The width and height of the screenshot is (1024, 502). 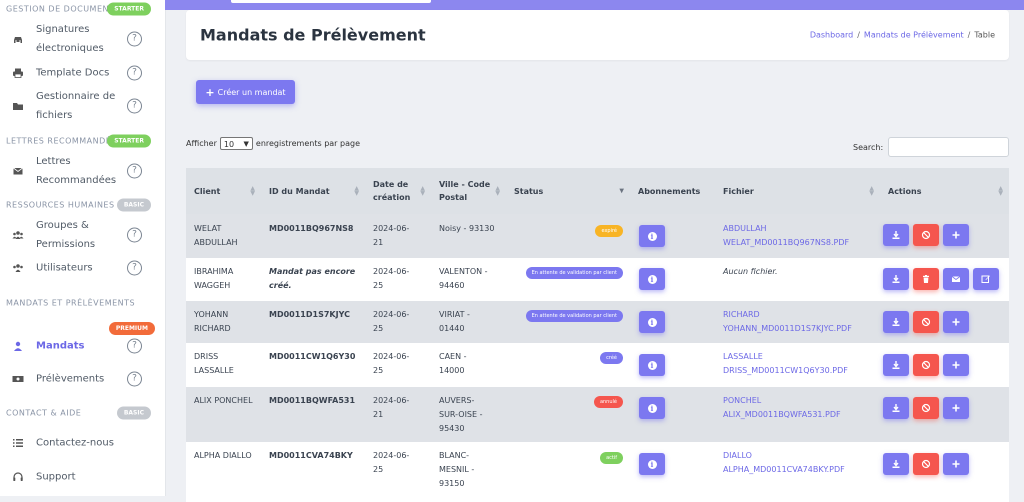 I want to click on sidebar-item-mandats: Mandats ?, so click(x=82, y=346).